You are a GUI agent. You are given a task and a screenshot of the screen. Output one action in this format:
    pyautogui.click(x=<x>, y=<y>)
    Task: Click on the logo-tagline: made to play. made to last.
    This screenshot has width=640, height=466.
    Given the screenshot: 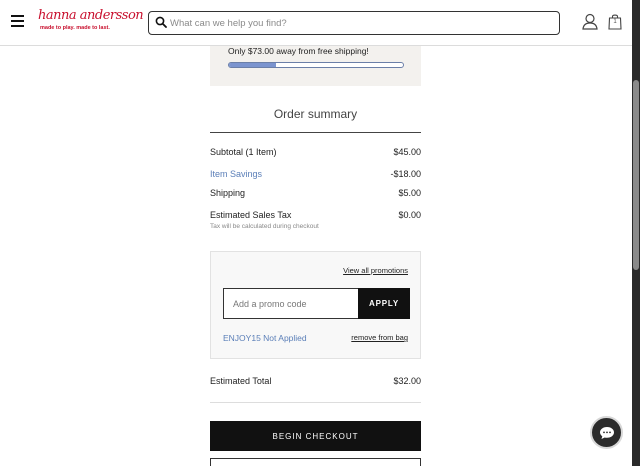 What is the action you would take?
    pyautogui.click(x=75, y=28)
    